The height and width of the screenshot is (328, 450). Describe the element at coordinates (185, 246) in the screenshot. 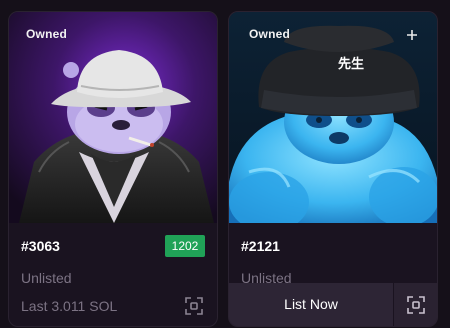

I see `rank-badge: 1202` at that location.